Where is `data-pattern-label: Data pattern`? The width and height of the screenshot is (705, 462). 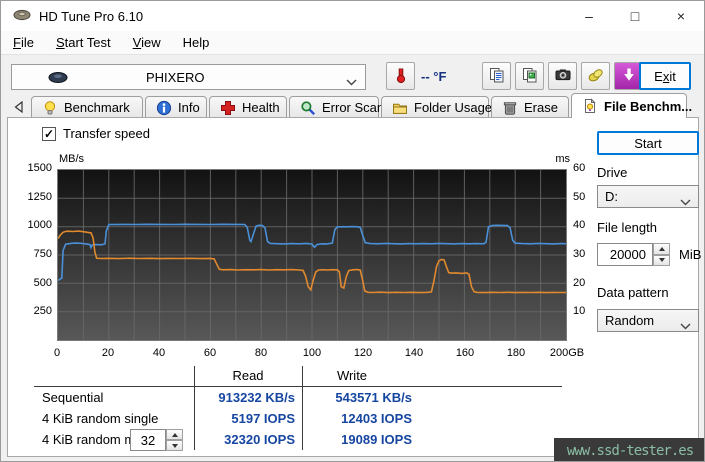
data-pattern-label: Data pattern is located at coordinates (633, 292).